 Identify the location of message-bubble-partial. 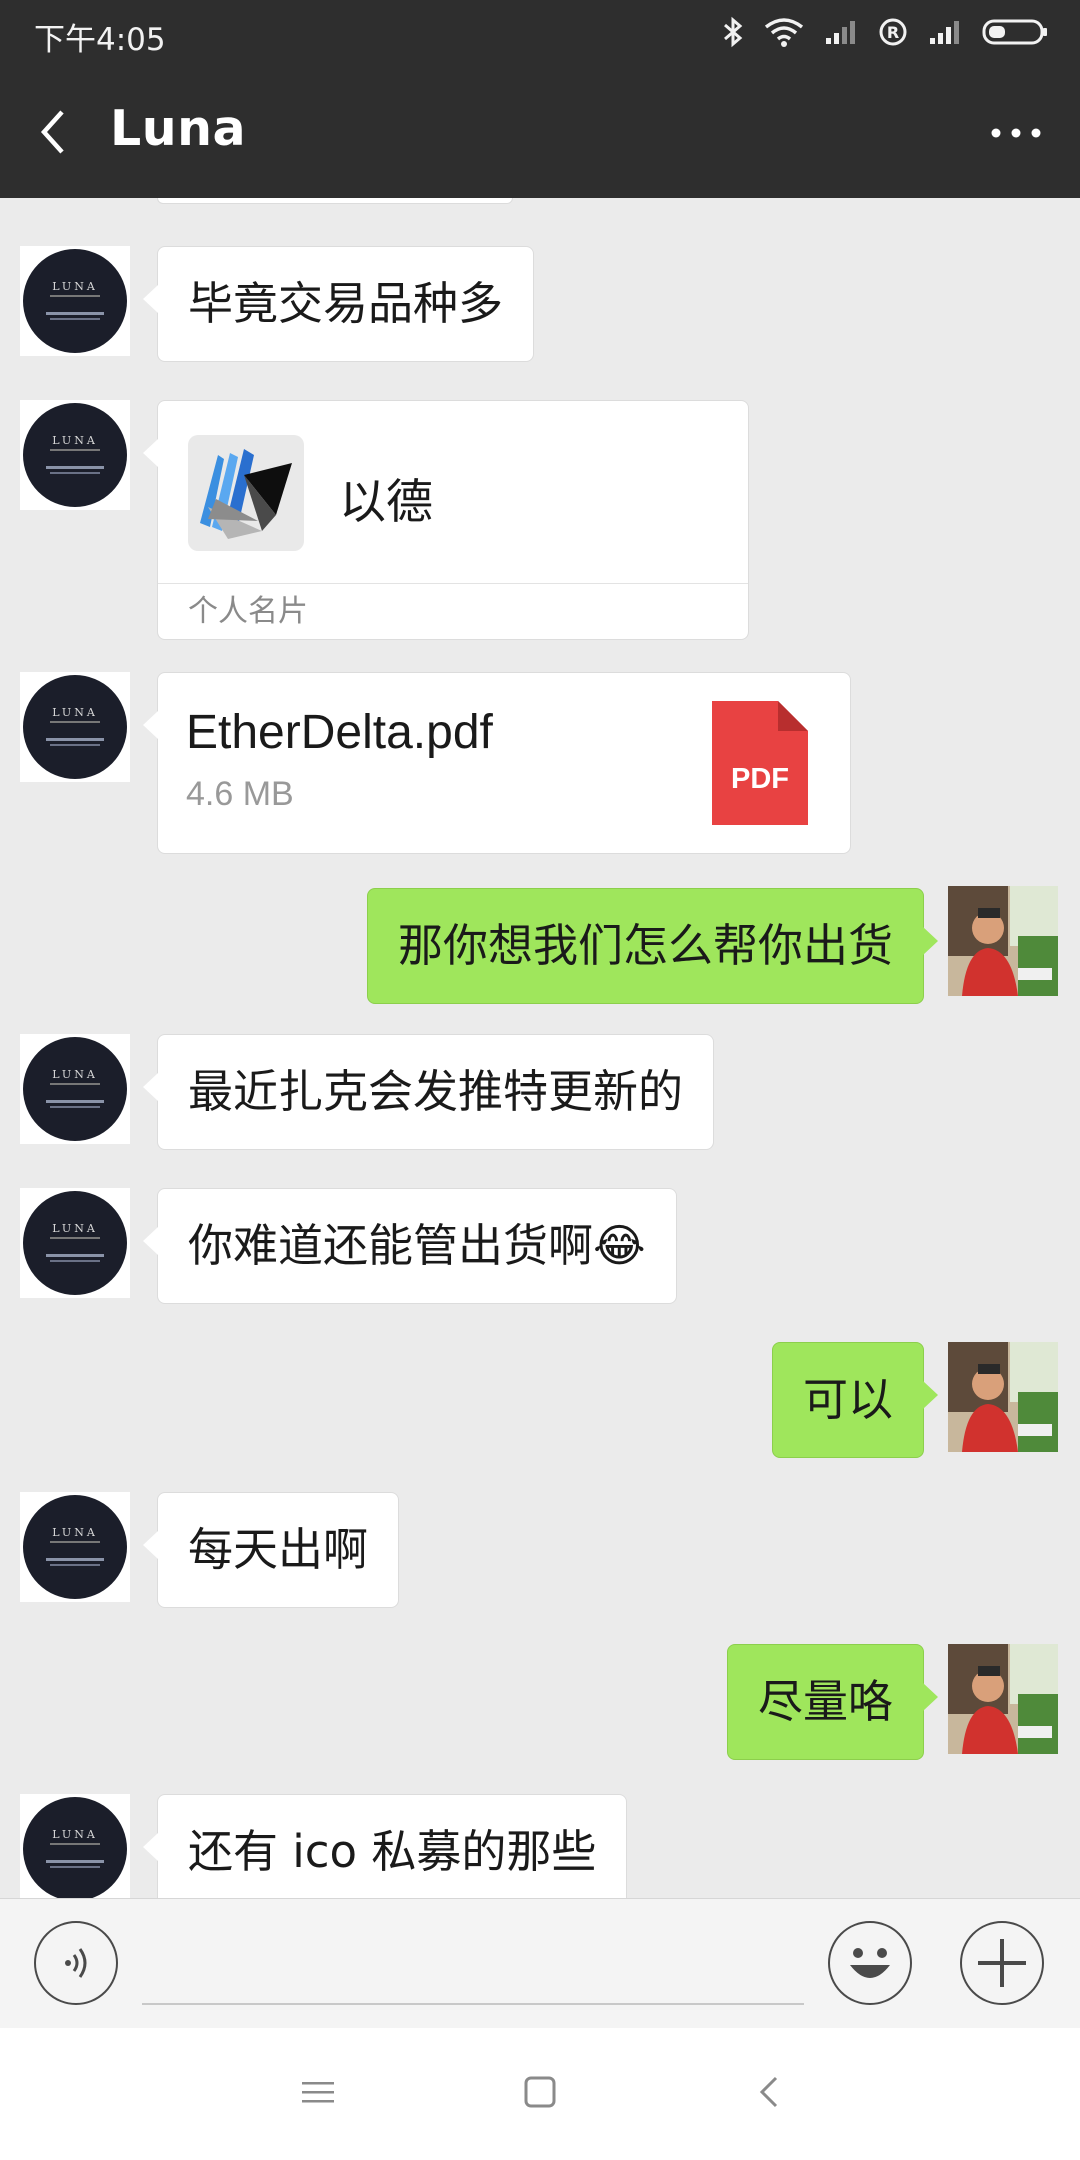
(335, 201).